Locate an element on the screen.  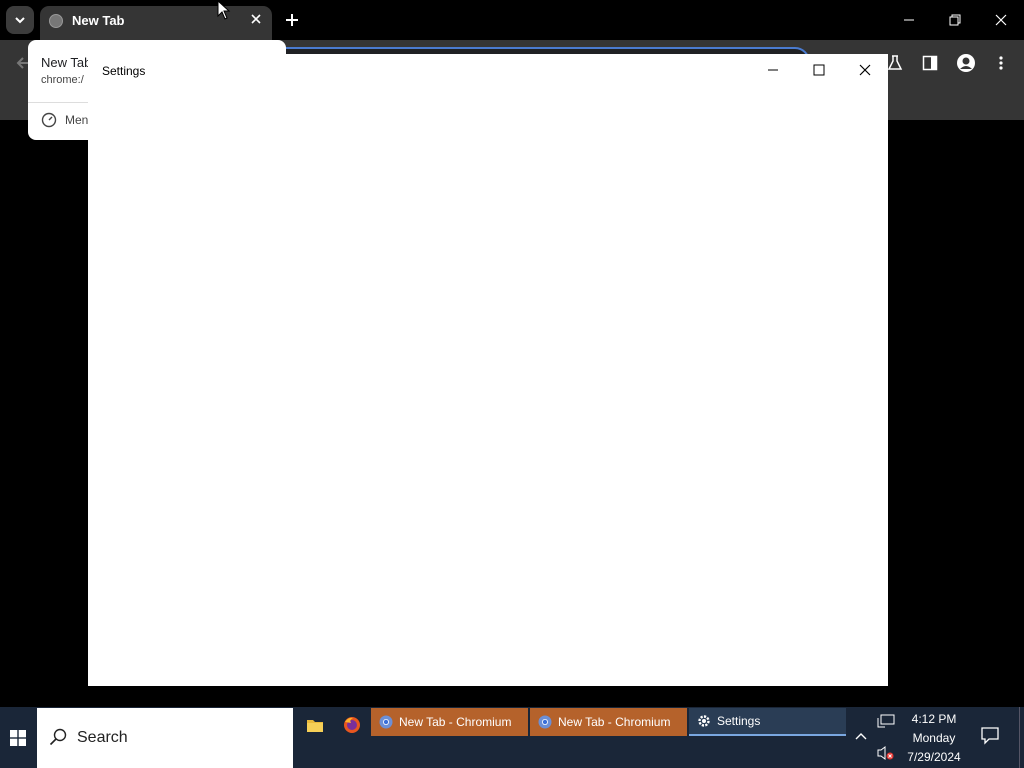
tab-close-button is located at coordinates (256, 19).